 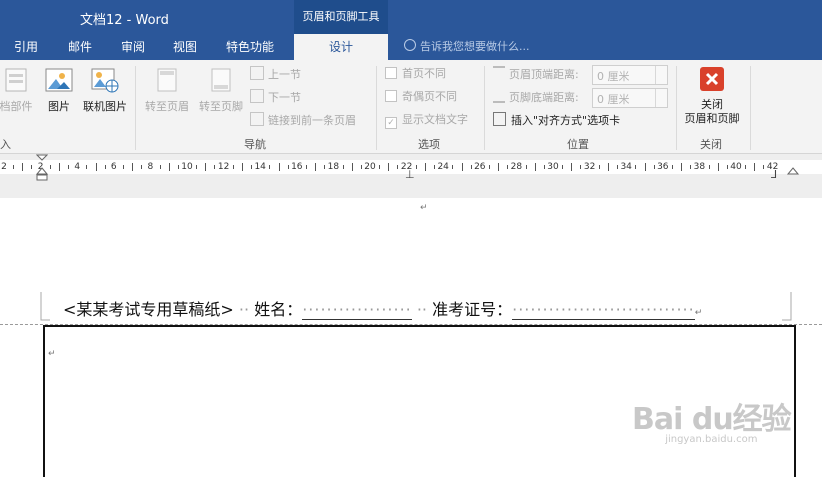 What do you see at coordinates (426, 120) in the screenshot?
I see `show-document-text-checkbox: ✓ 显示文档文字` at bounding box center [426, 120].